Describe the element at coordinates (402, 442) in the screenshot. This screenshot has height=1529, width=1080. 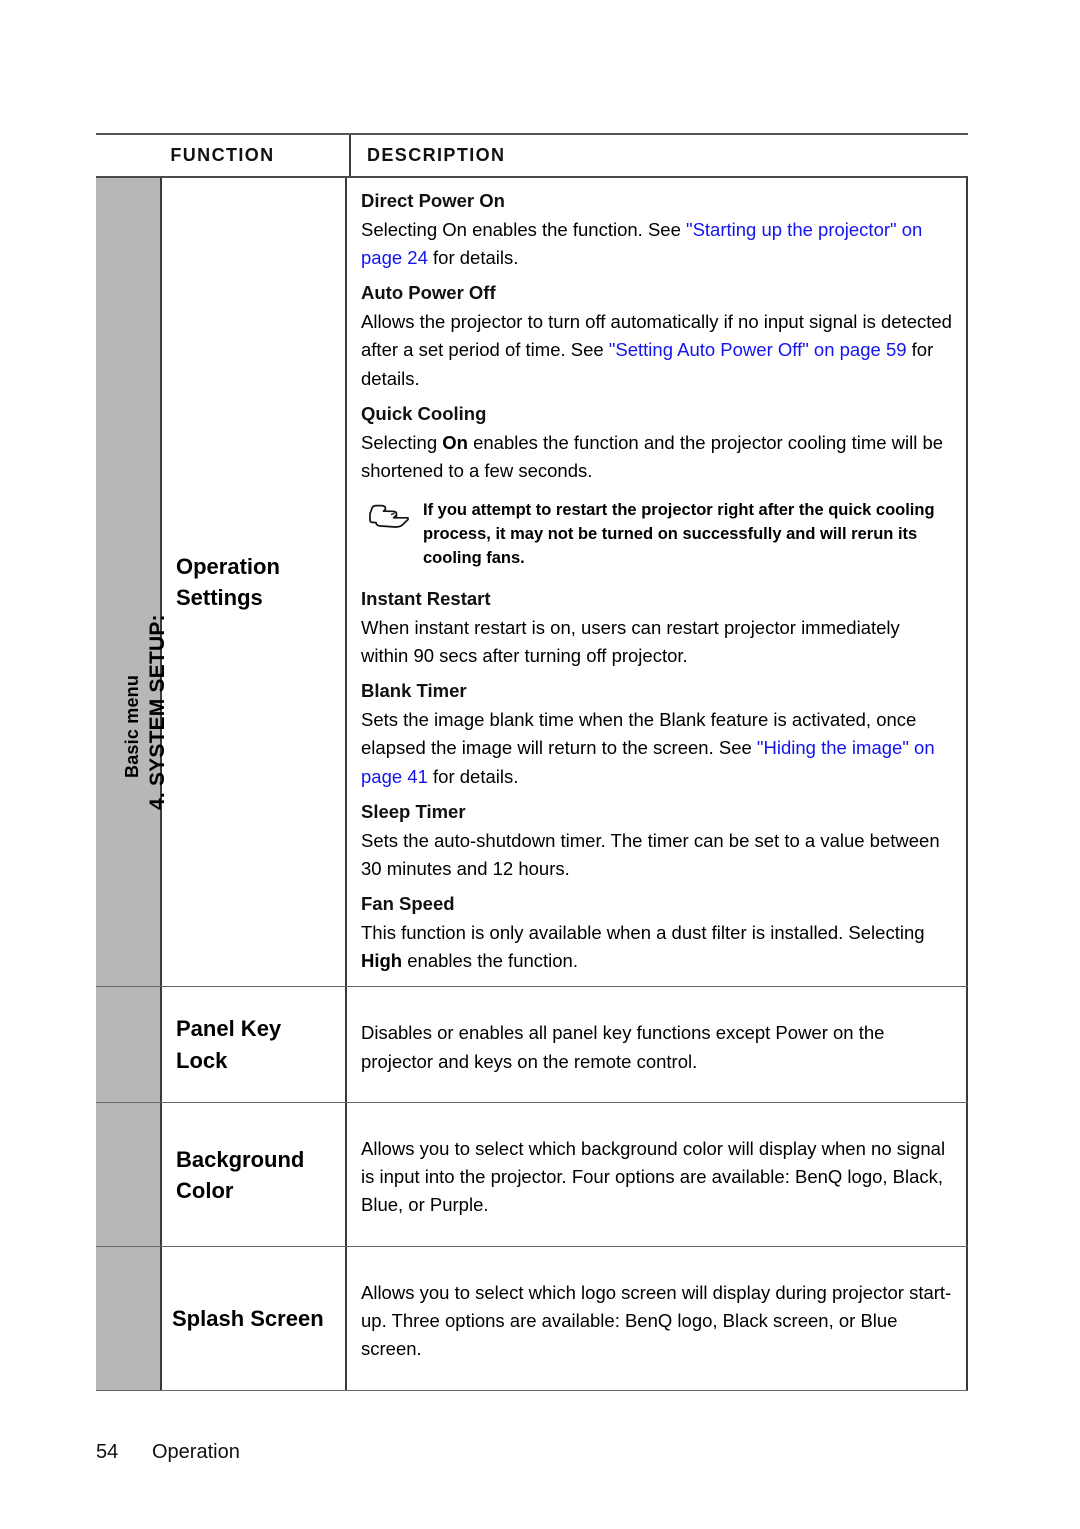
I see `text-pre: Selecting` at that location.